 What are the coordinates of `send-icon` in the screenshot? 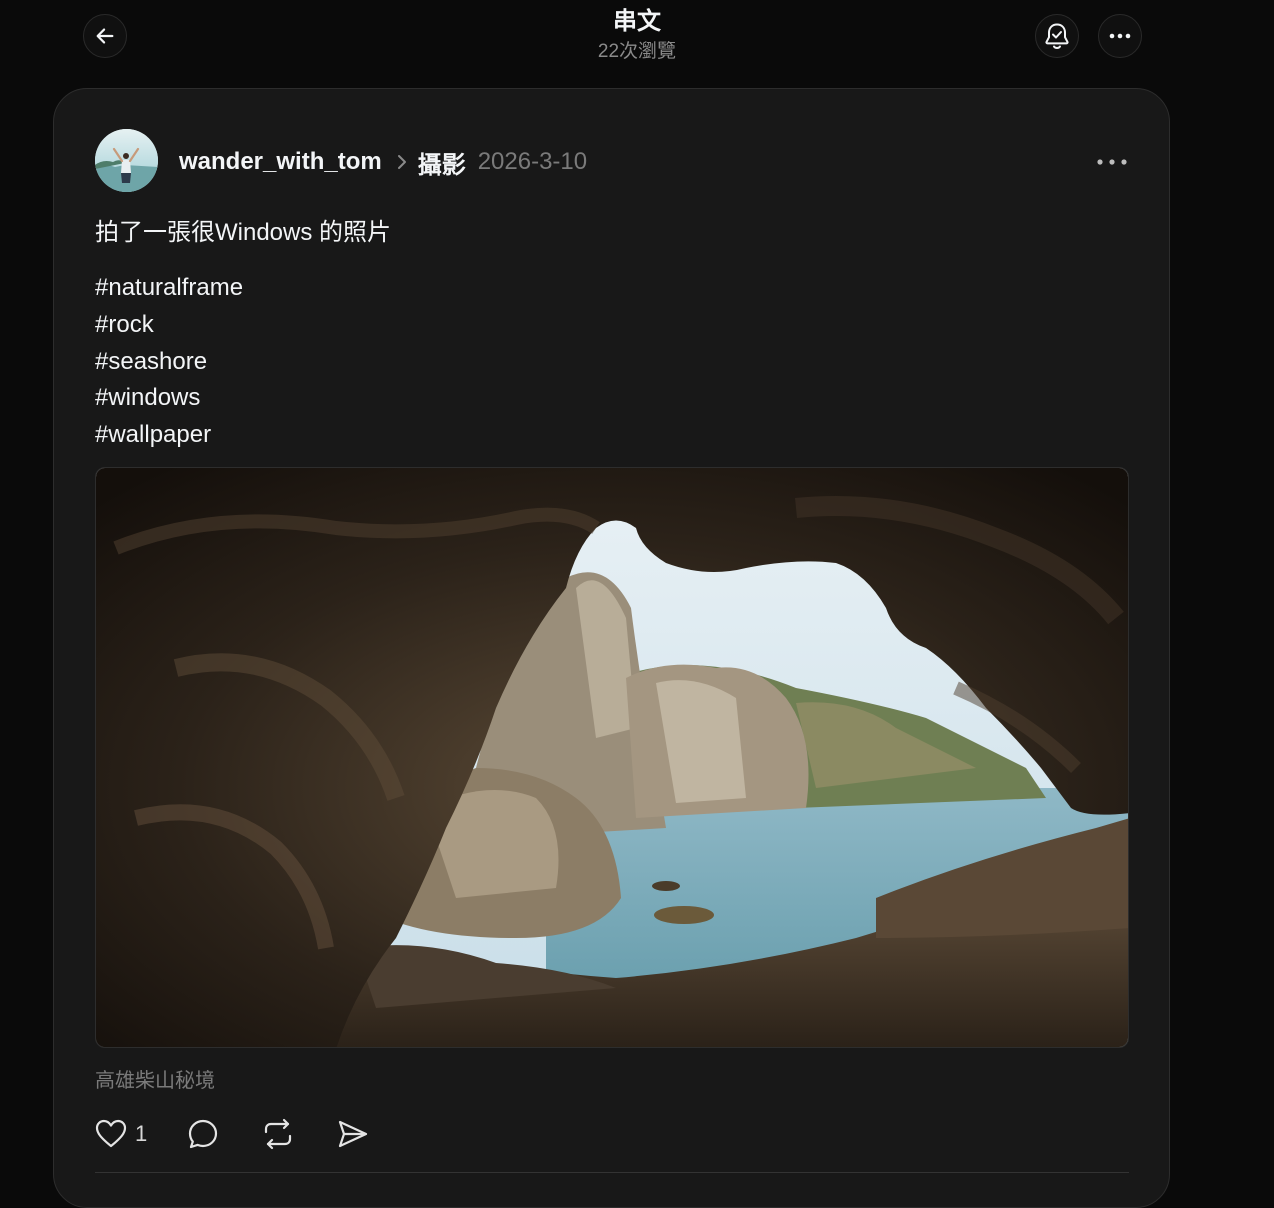 It's located at (353, 1134).